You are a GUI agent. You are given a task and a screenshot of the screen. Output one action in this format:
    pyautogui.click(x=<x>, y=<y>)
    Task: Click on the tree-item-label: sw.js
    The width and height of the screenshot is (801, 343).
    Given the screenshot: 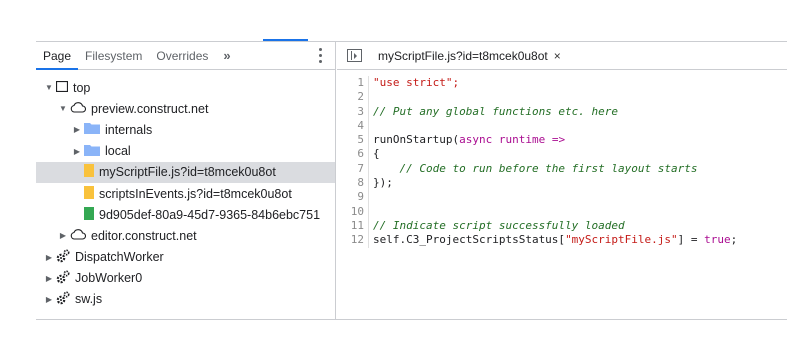 What is the action you would take?
    pyautogui.click(x=89, y=299)
    